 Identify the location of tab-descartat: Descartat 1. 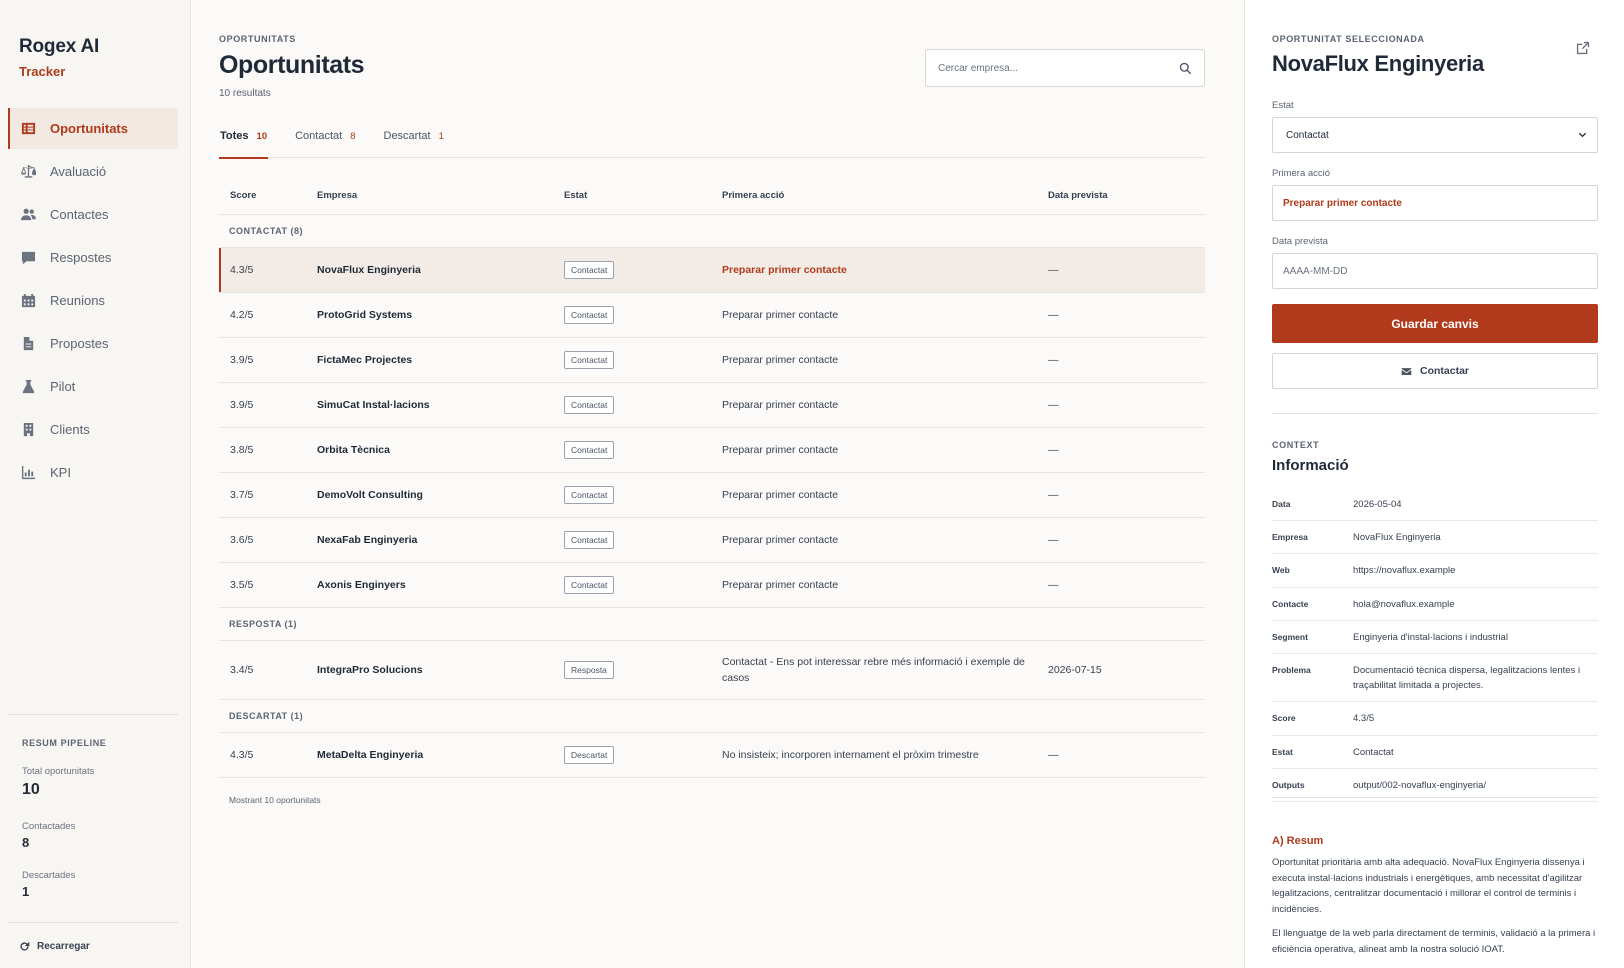
(414, 139).